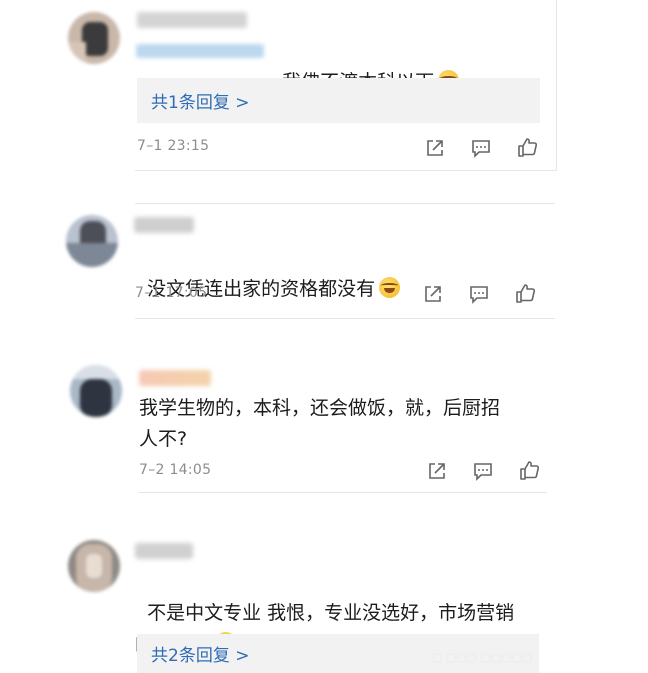 The width and height of the screenshot is (648, 673). I want to click on watermark: ▢ ▢▢▢ ▢▢▢▢▢, so click(482, 657).